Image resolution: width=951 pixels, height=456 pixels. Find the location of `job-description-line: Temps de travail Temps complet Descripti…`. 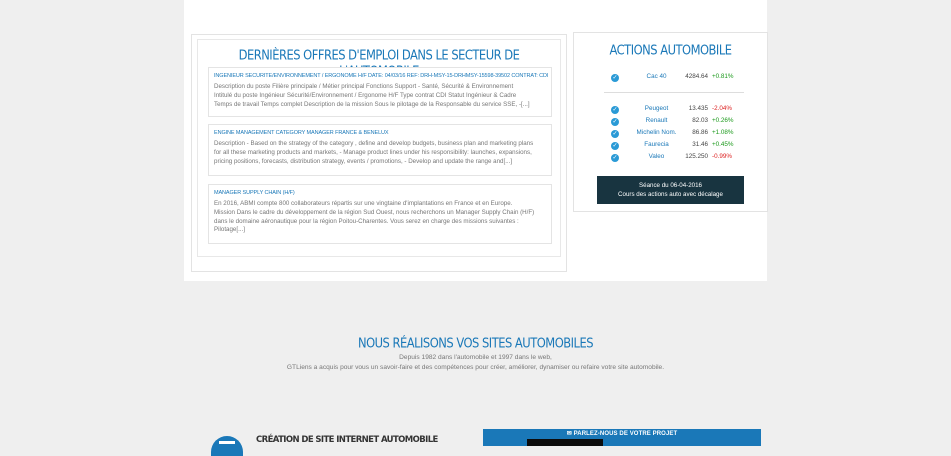

job-description-line: Temps de travail Temps complet Descripti… is located at coordinates (372, 104).